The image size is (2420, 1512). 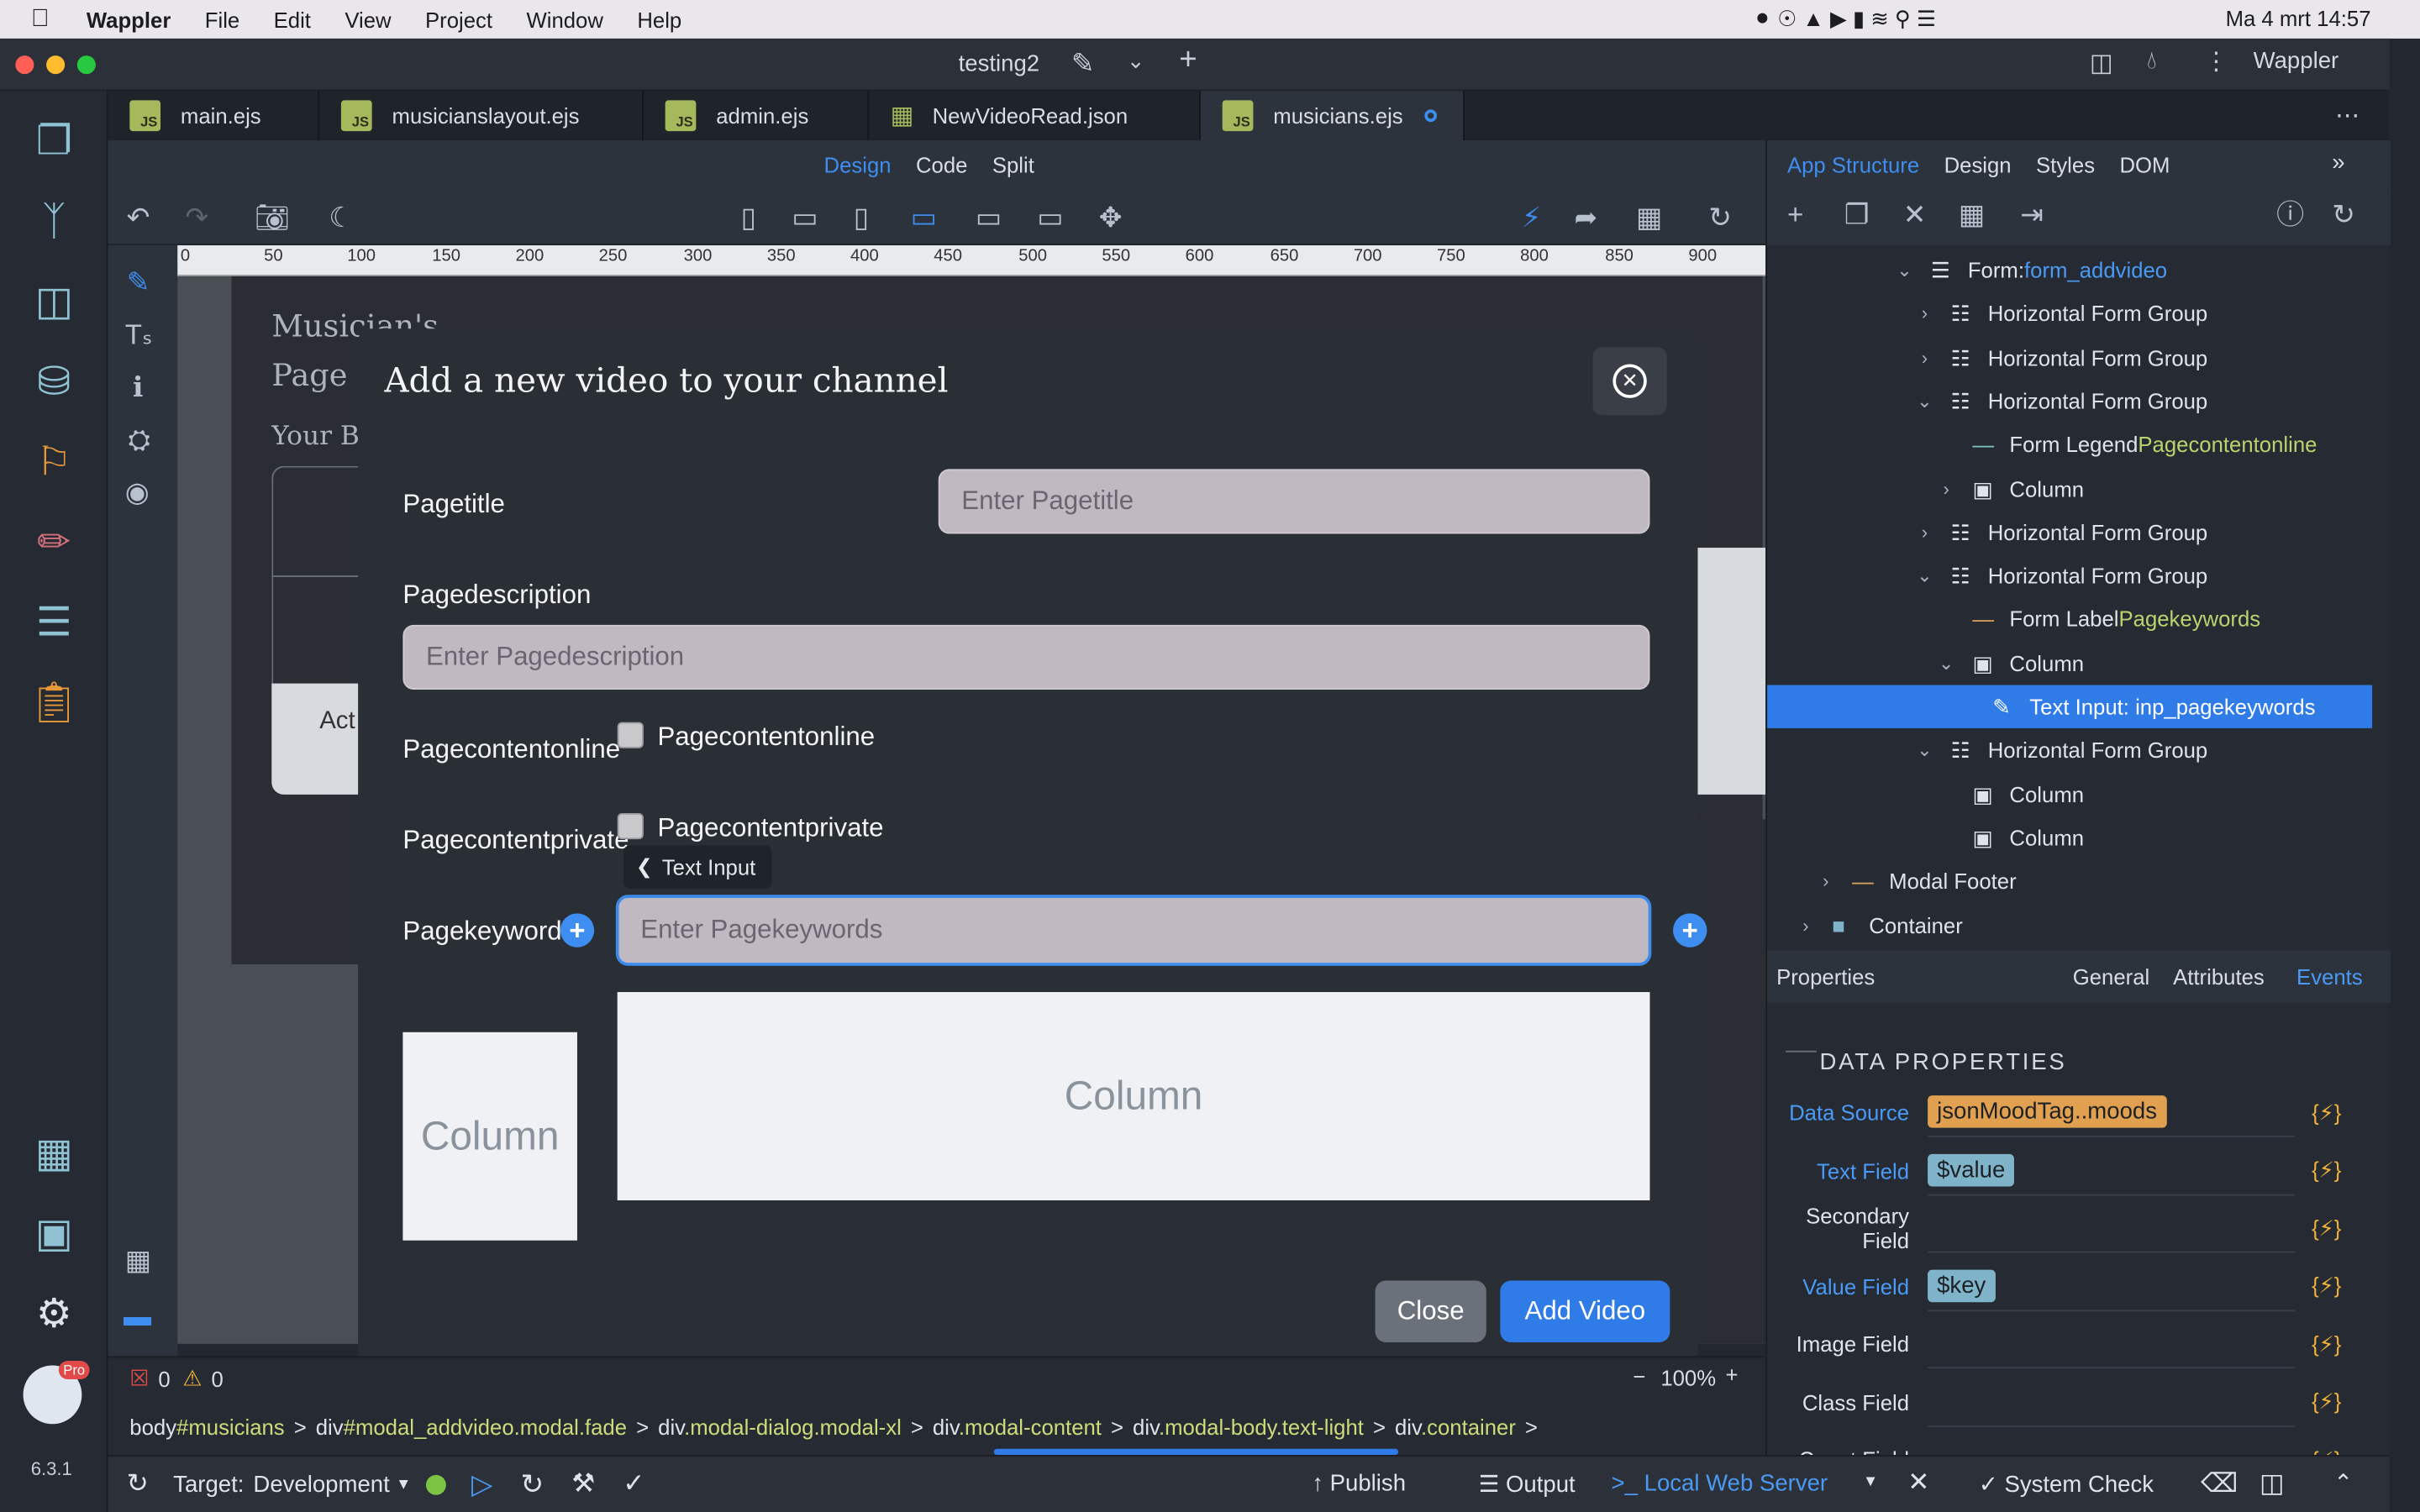 What do you see at coordinates (2032, 214) in the screenshot?
I see `move-out-icon: ⇥` at bounding box center [2032, 214].